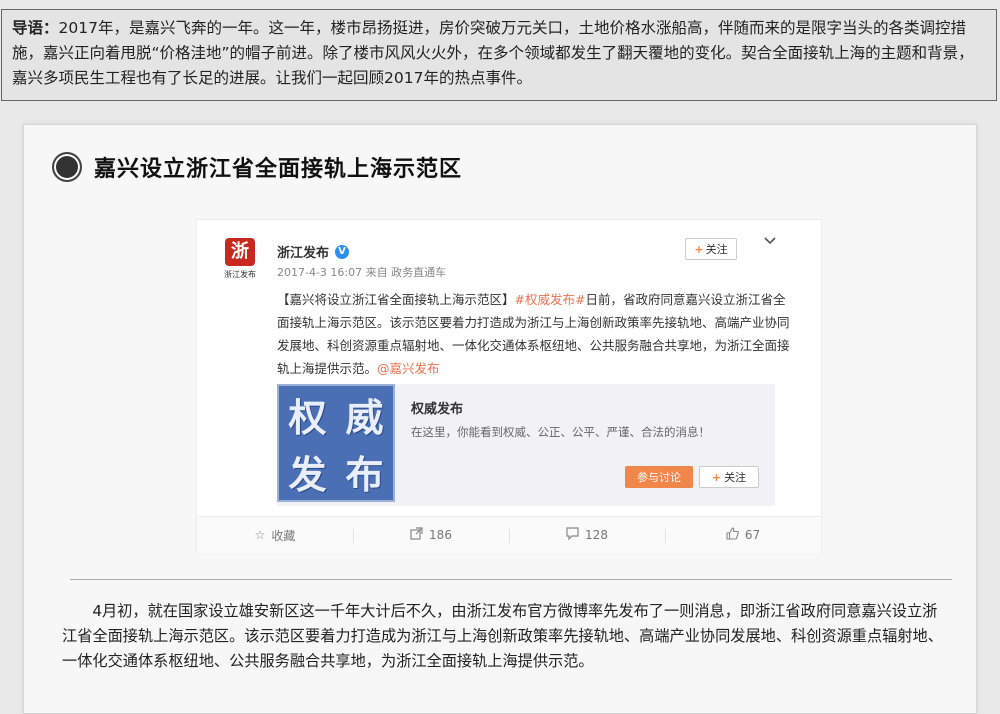 The image size is (1000, 714). What do you see at coordinates (364, 475) in the screenshot?
I see `thumb-char: 布` at bounding box center [364, 475].